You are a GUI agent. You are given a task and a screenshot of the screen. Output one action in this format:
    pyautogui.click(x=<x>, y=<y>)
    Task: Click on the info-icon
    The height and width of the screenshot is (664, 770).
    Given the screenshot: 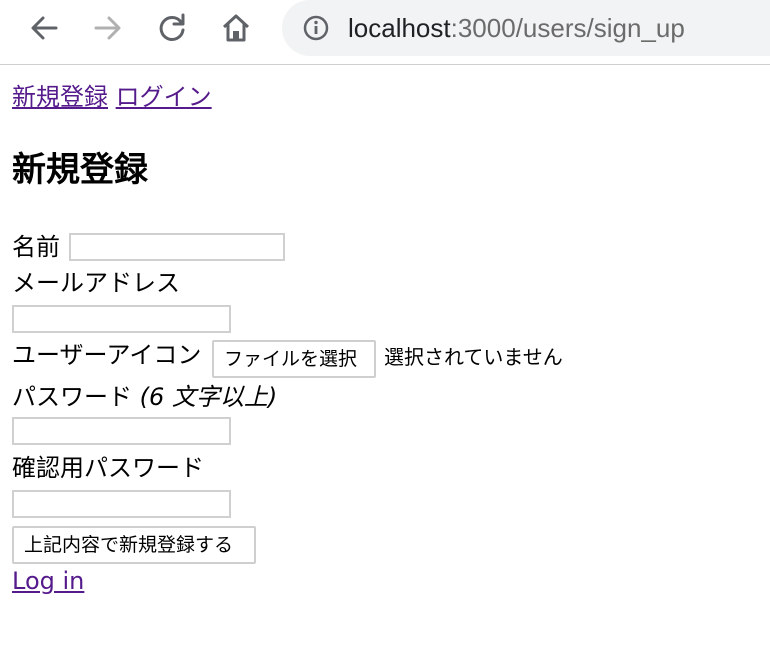 What is the action you would take?
    pyautogui.click(x=316, y=28)
    